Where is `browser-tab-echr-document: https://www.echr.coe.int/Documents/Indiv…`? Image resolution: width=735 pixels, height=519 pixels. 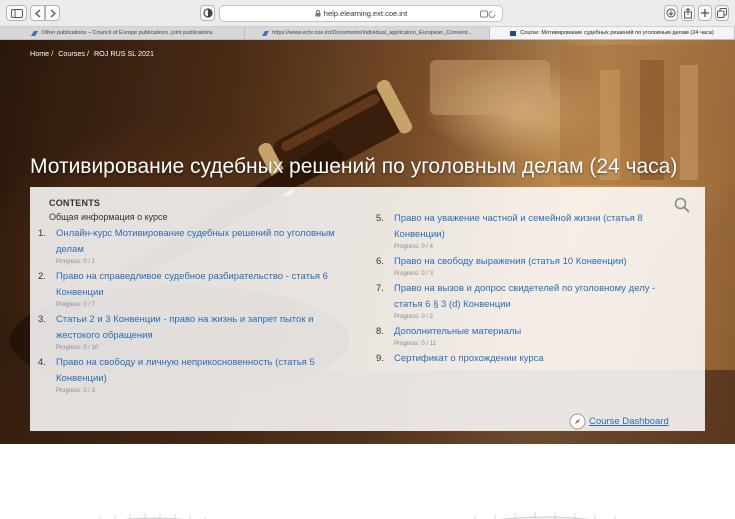
browser-tab-echr-document: https://www.echr.coe.int/Documents/Indiv… is located at coordinates (367, 33).